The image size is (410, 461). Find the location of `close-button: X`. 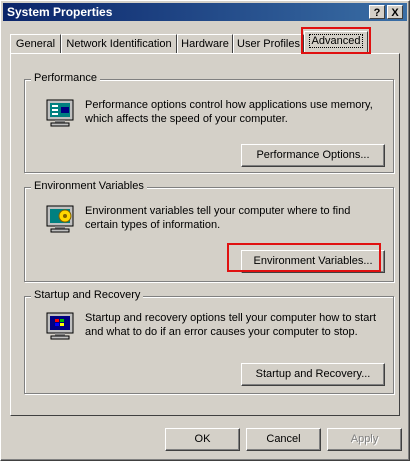

close-button: X is located at coordinates (395, 12).